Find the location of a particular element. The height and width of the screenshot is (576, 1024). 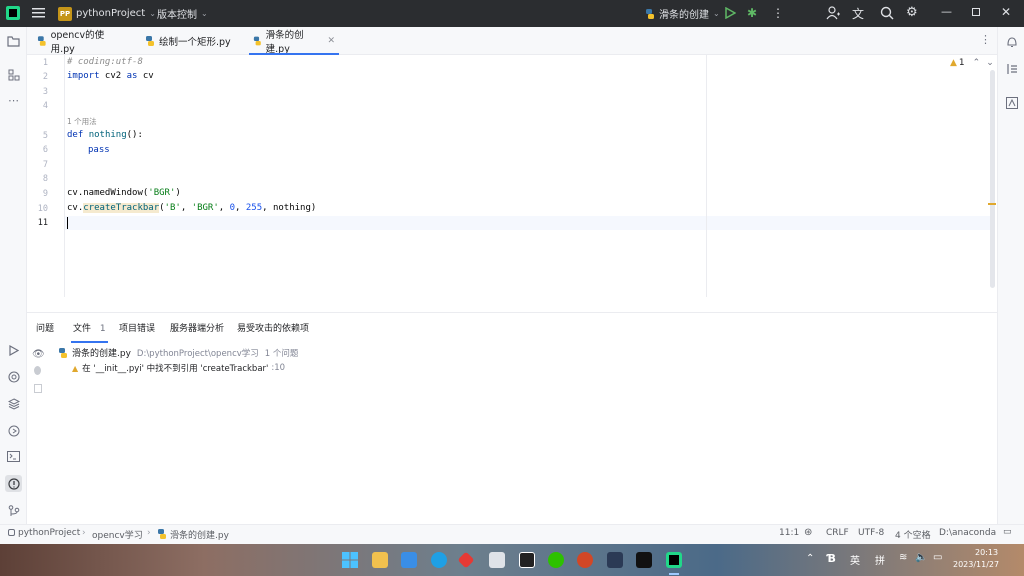

gear-icon: ⚙ is located at coordinates (912, 12).